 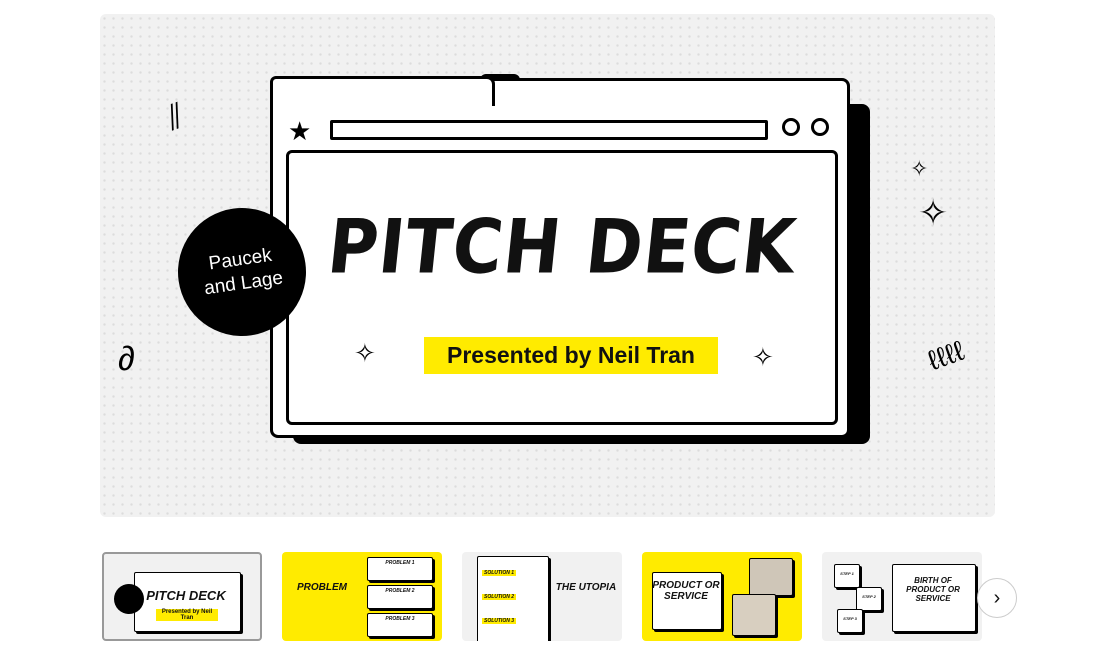 I want to click on thumb-item: PROBLEM 3, so click(x=400, y=619).